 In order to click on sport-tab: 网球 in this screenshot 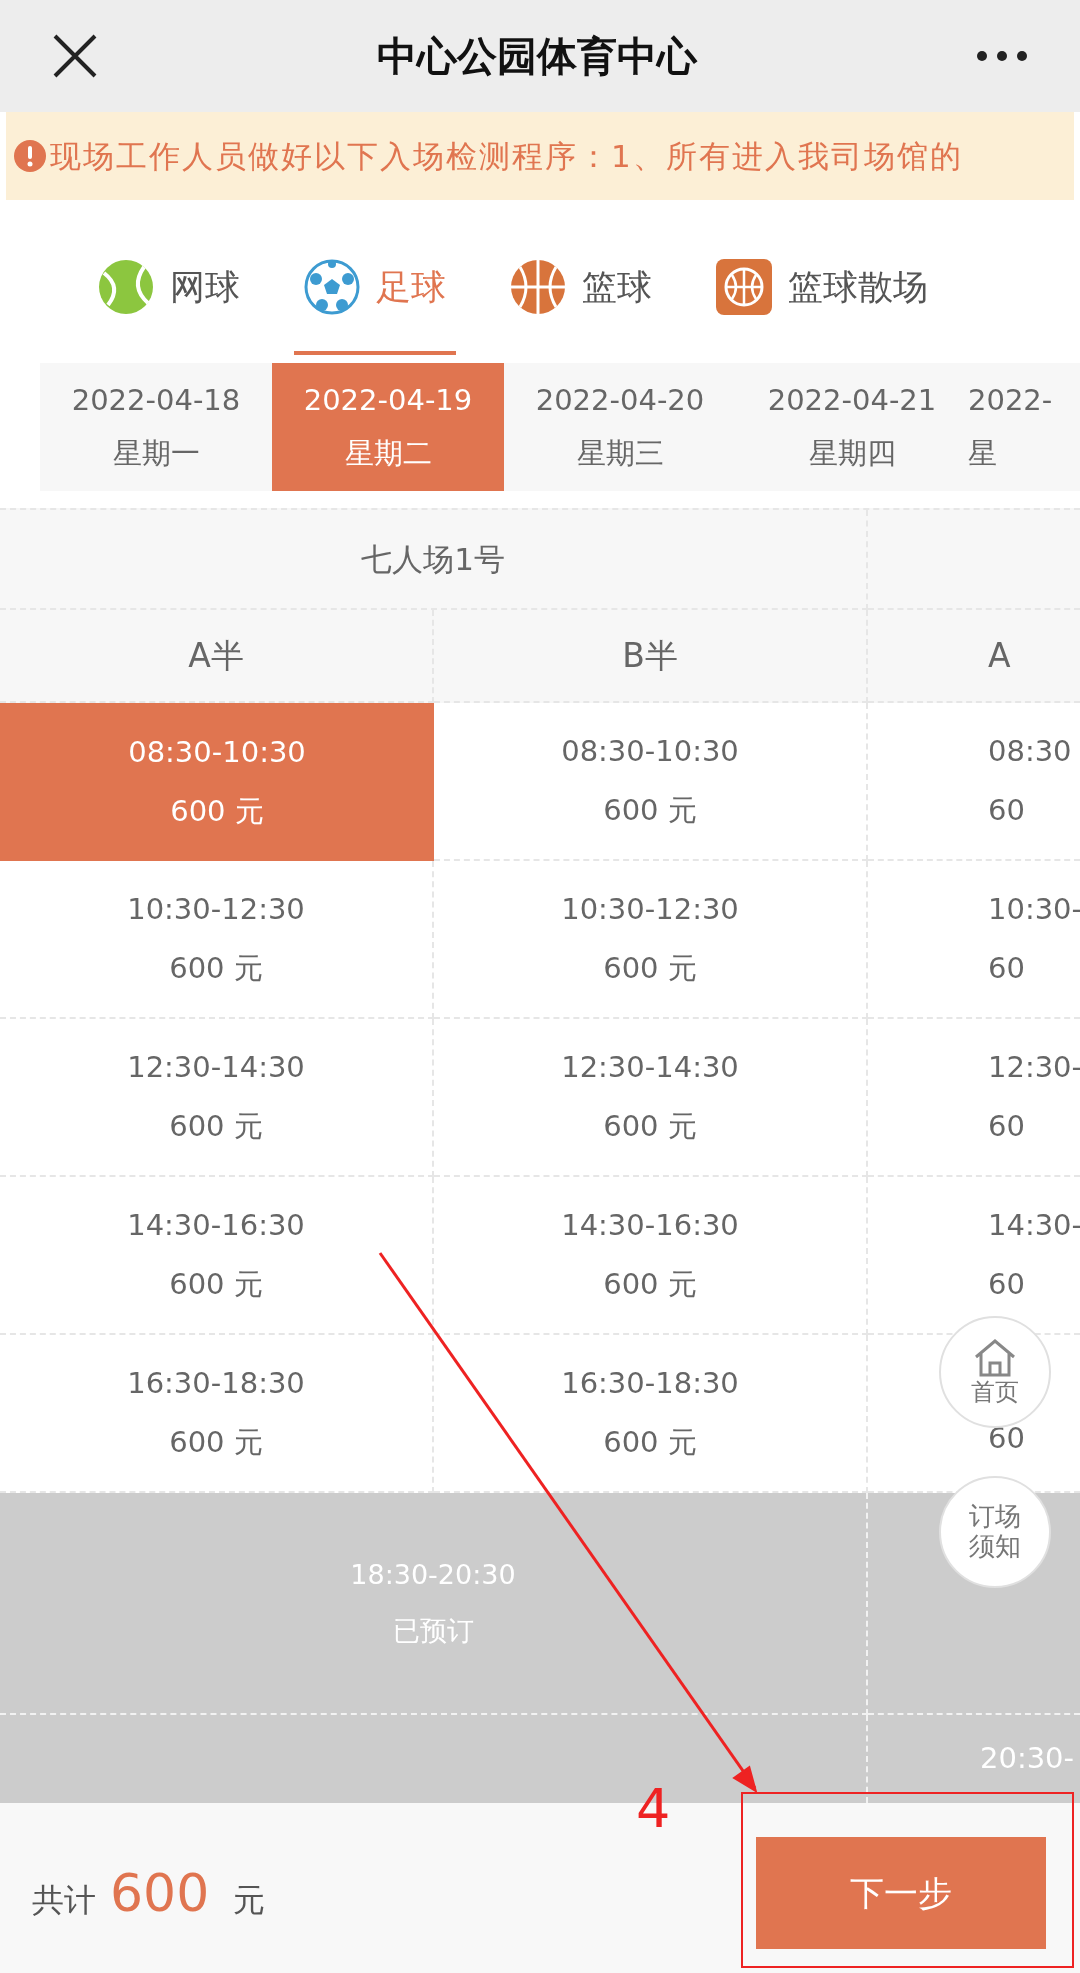, I will do `click(169, 294)`.